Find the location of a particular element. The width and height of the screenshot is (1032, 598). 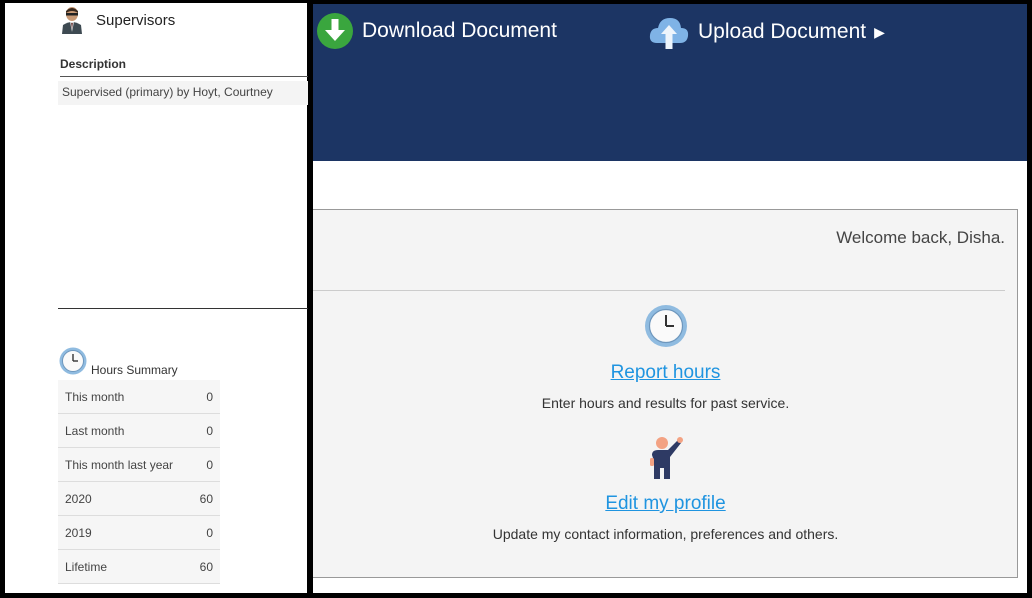

hours-summary-title: Hours Summary is located at coordinates (134, 370).